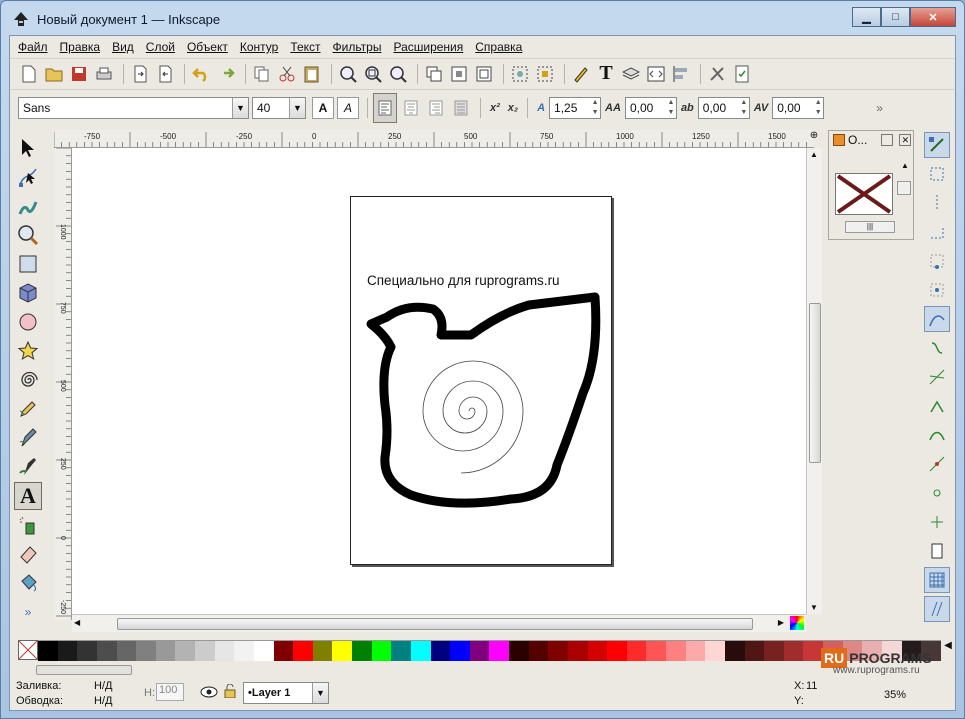 The image size is (965, 719). I want to click on maximize-button: □, so click(895, 17).